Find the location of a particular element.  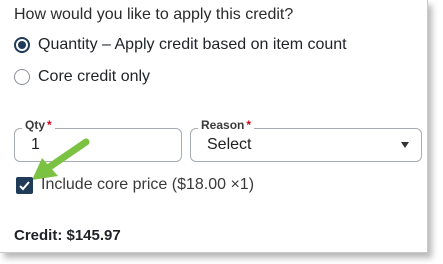

radio-option-core-credit-label: Core credit only is located at coordinates (94, 76).